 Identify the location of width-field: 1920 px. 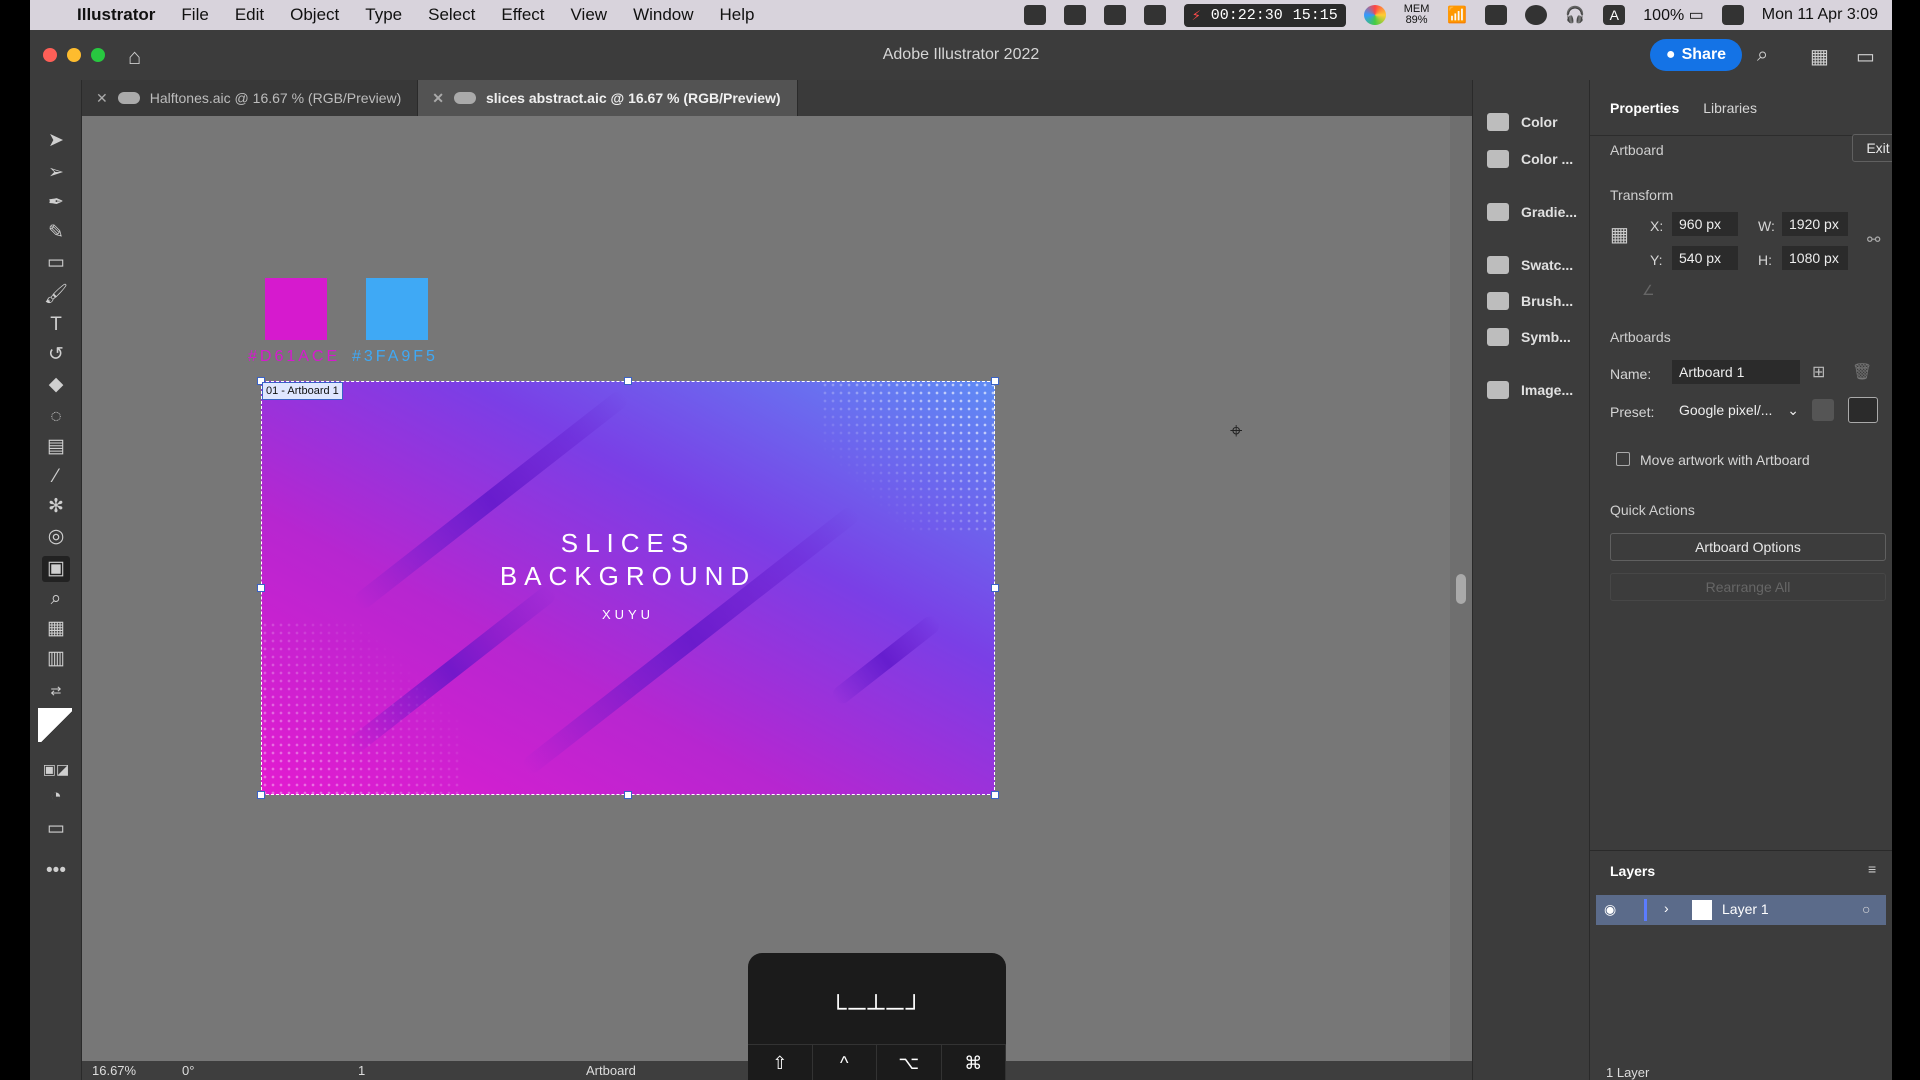
(1815, 224).